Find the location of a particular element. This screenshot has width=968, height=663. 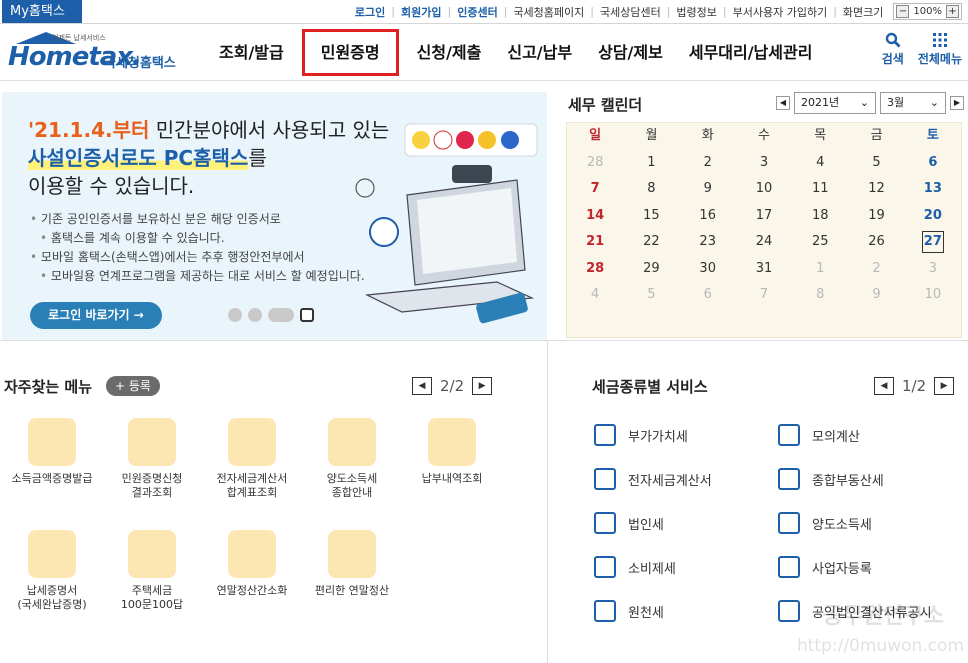

invoice-icon is located at coordinates (605, 479).